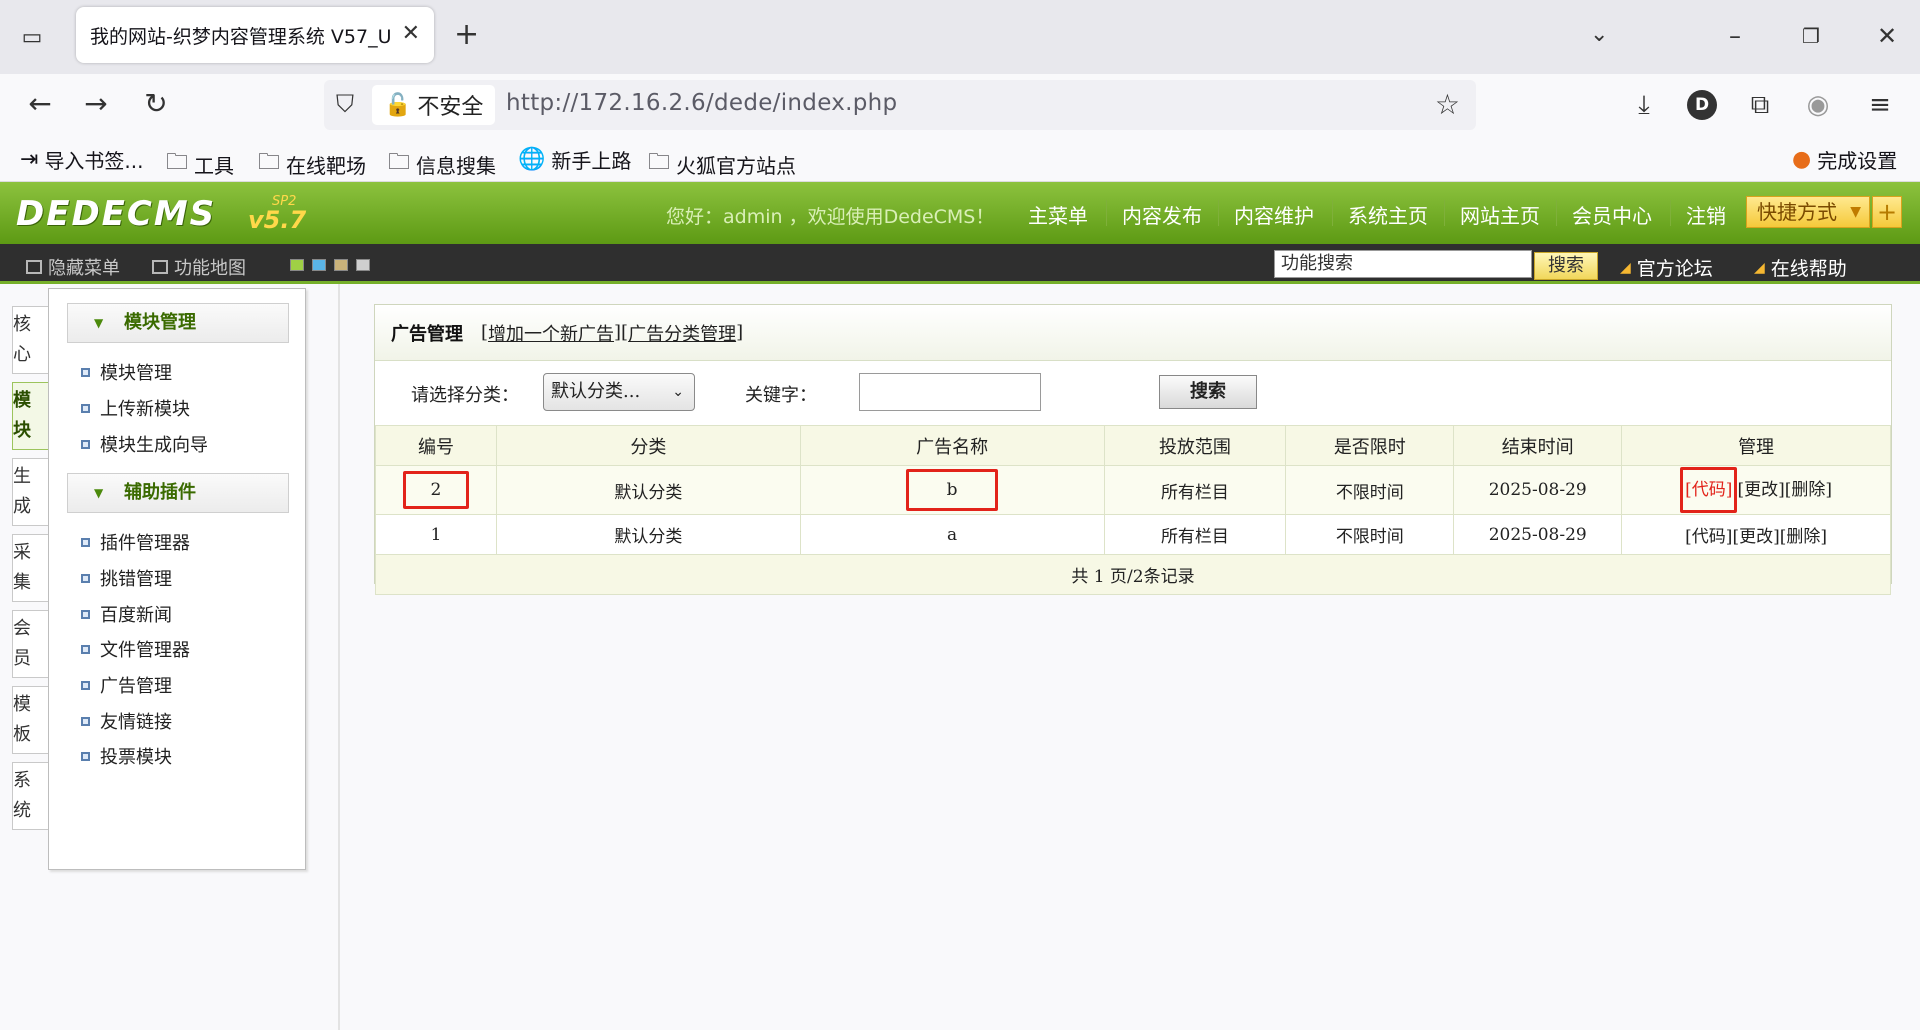 Image resolution: width=1920 pixels, height=1030 pixels. What do you see at coordinates (135, 542) in the screenshot?
I see `menu-item-plugin-manager: 插件管理器` at bounding box center [135, 542].